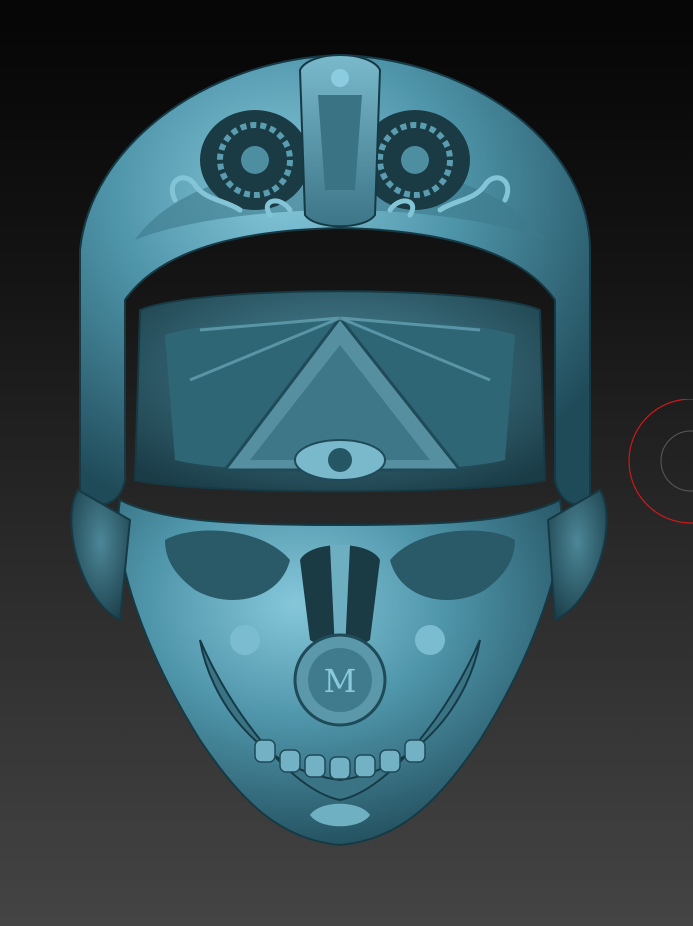 The image size is (693, 926). I want to click on svg-text: M, so click(340, 681).